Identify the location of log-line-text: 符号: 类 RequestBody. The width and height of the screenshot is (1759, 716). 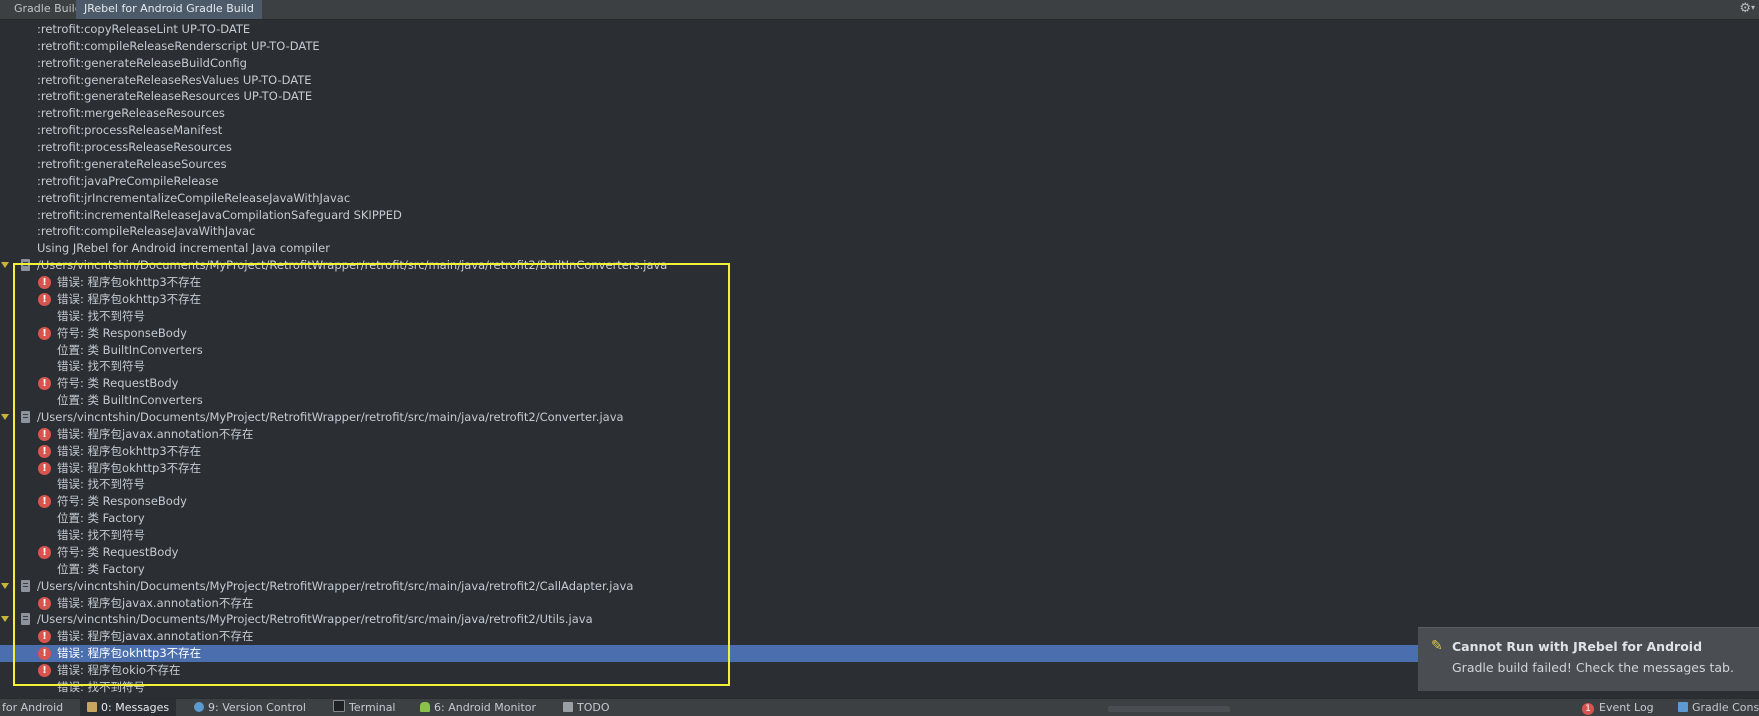
(118, 383).